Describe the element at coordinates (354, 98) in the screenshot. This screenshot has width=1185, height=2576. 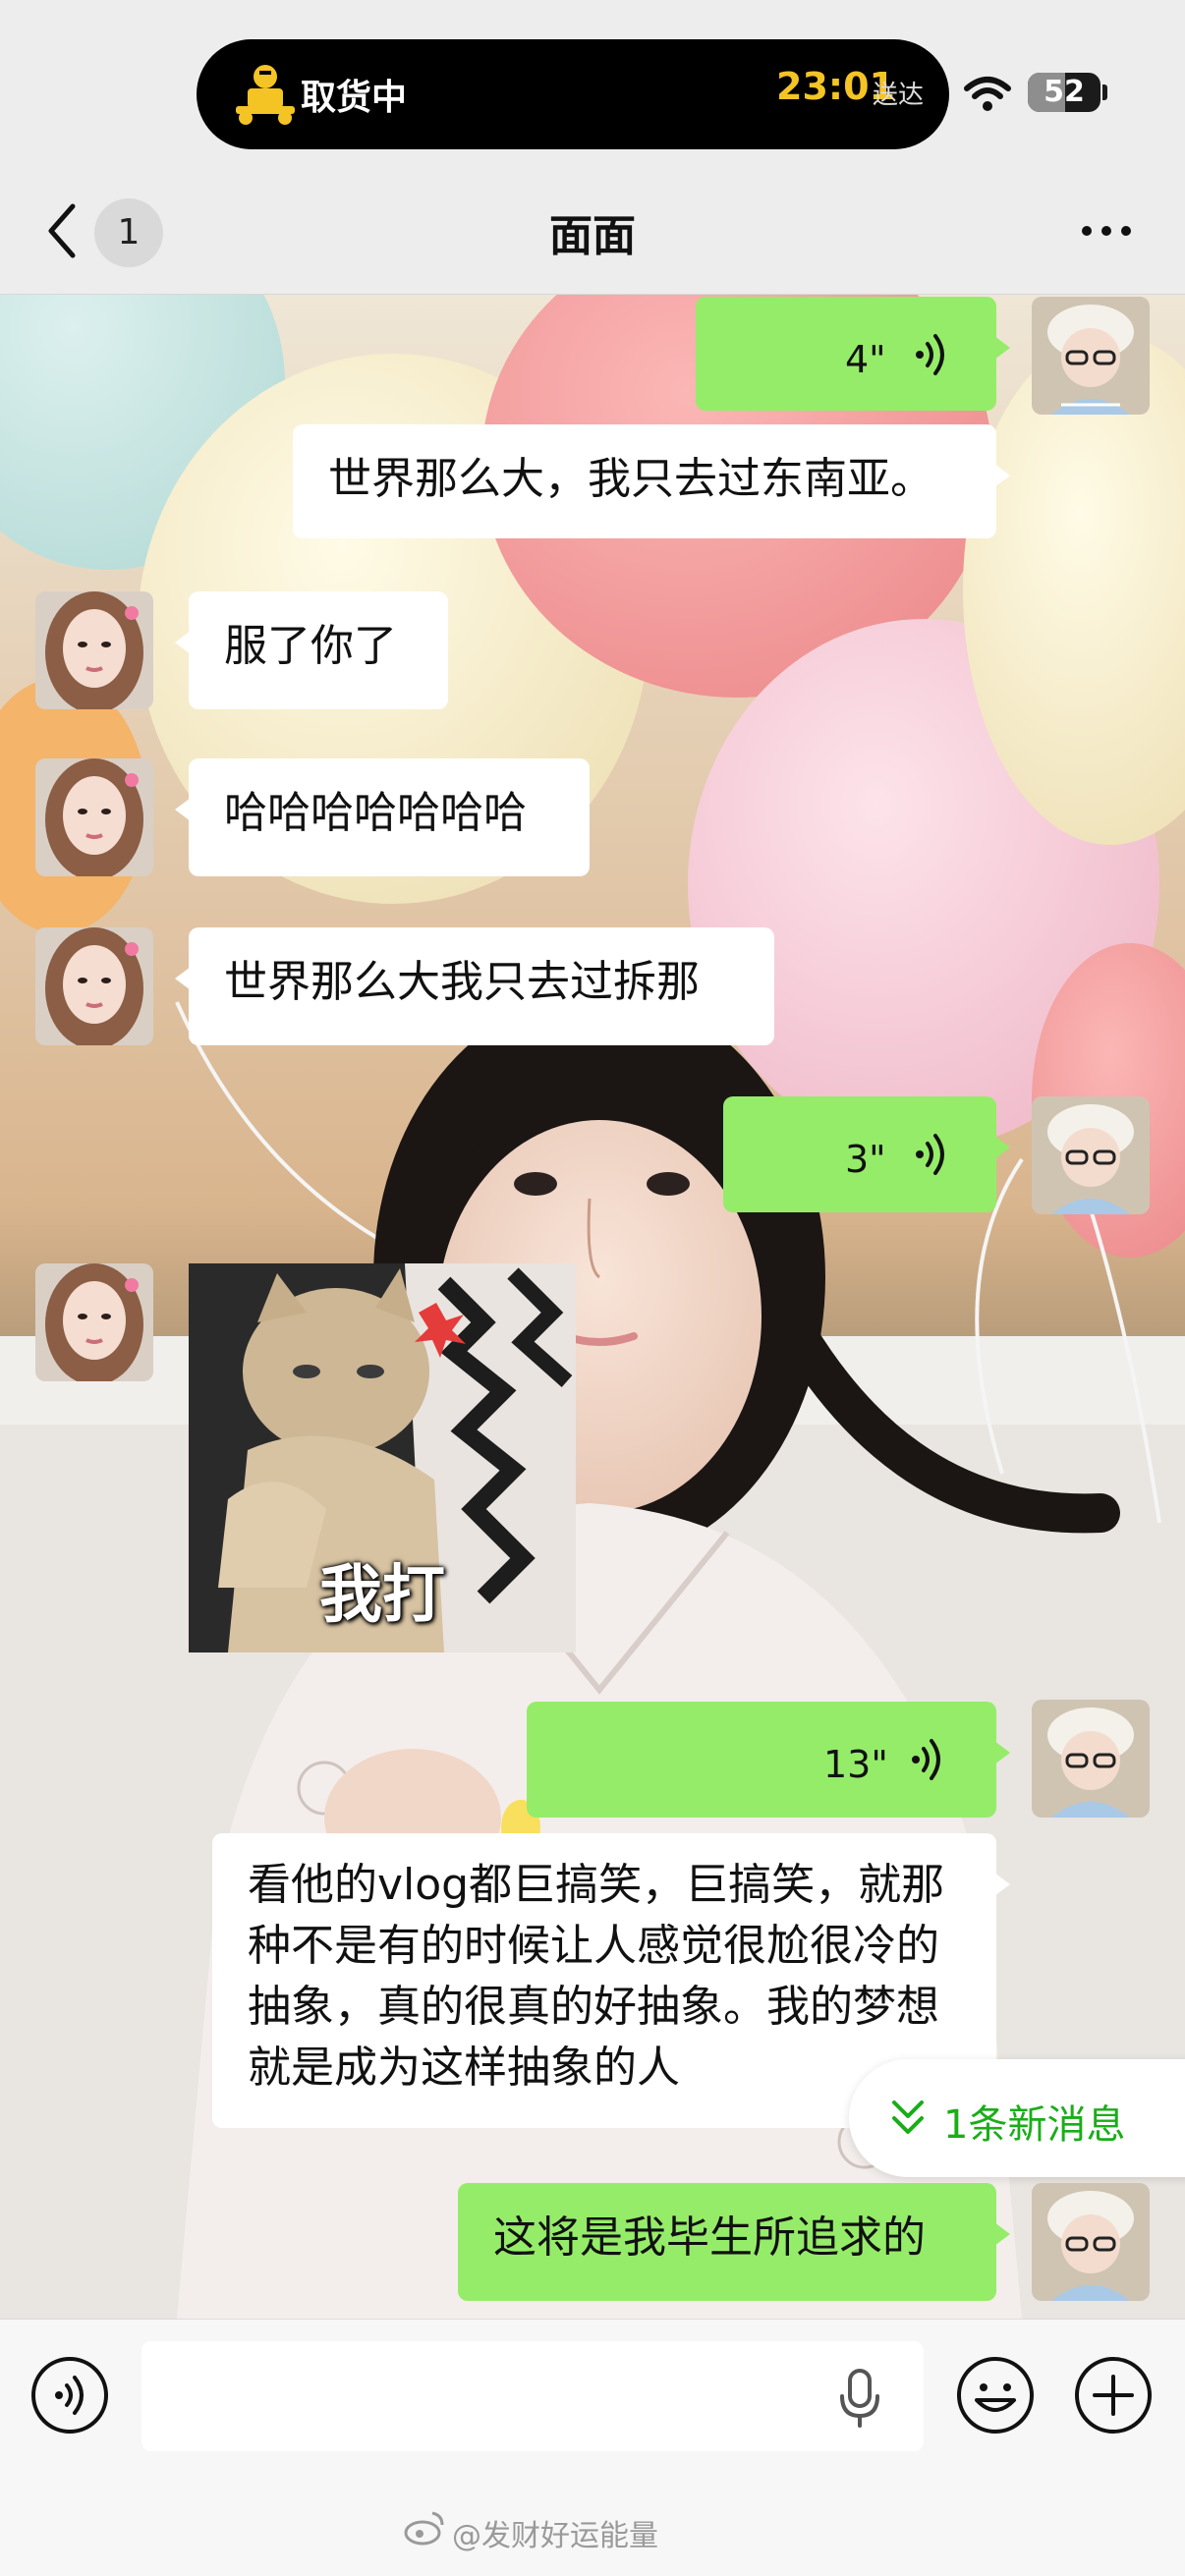
I see `delivery-status-label: 取货中` at that location.